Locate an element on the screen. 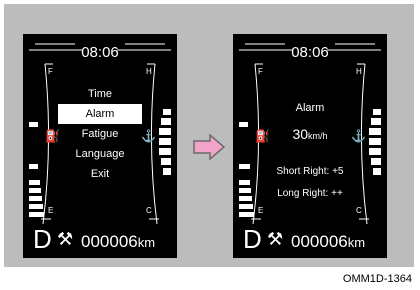  menu-item-alarm: Alarm is located at coordinates (100, 114).